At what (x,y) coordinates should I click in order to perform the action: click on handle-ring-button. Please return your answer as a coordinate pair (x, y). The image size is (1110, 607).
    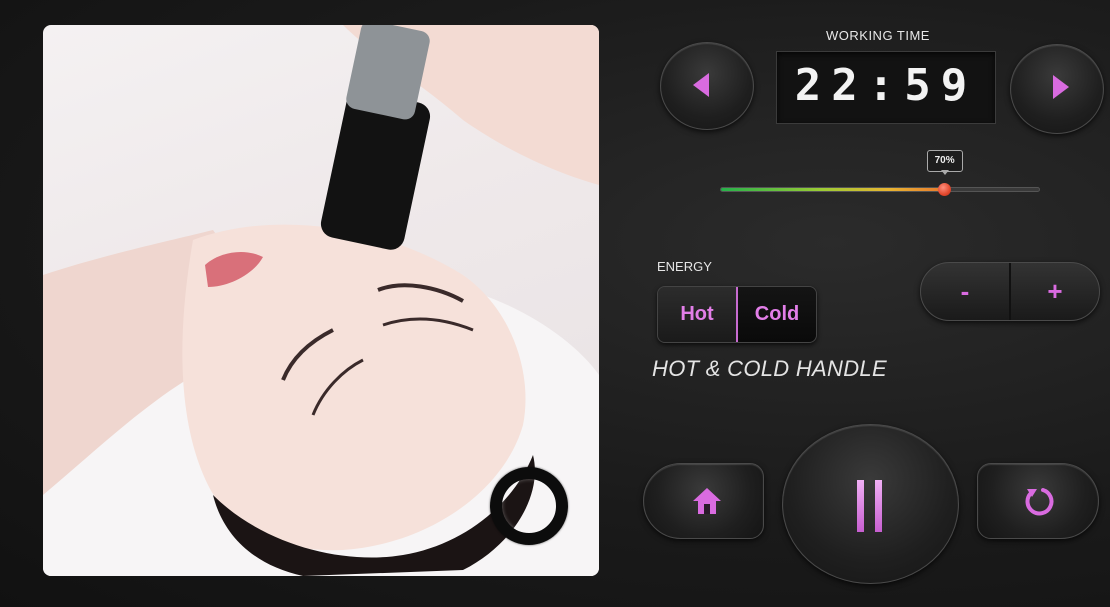
    Looking at the image, I should click on (529, 506).